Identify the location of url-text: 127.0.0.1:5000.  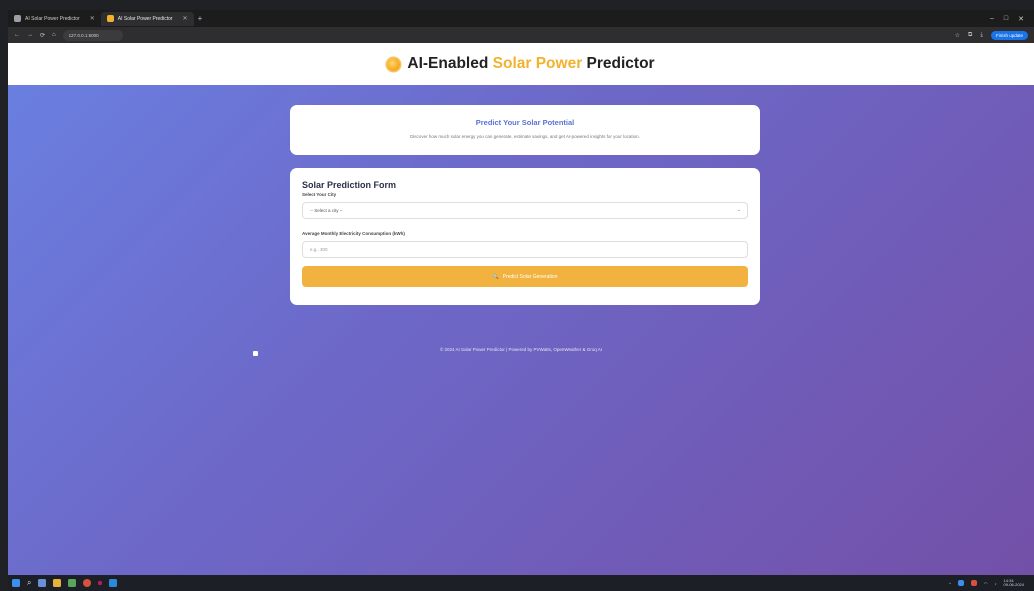
(83, 35).